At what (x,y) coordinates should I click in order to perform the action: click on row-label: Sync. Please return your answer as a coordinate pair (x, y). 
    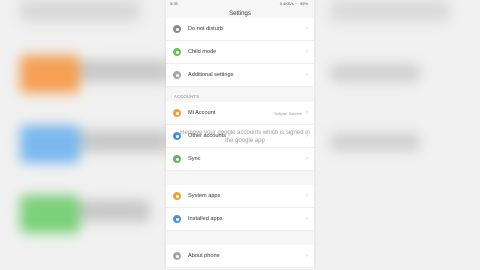
    Looking at the image, I should click on (194, 159).